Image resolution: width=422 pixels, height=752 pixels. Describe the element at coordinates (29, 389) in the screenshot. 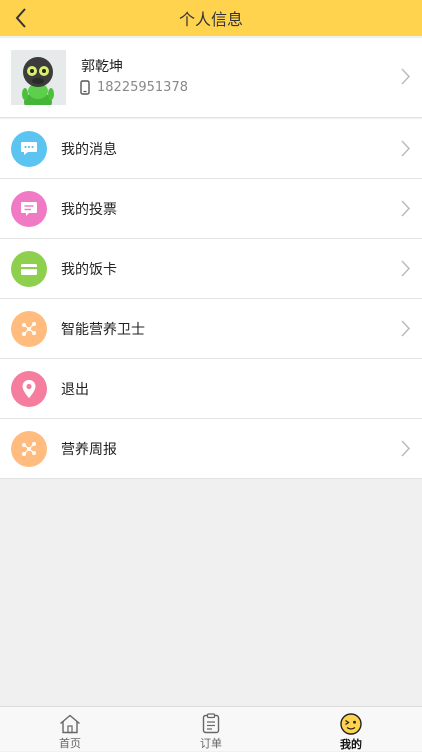

I see `location-pin-icon` at that location.